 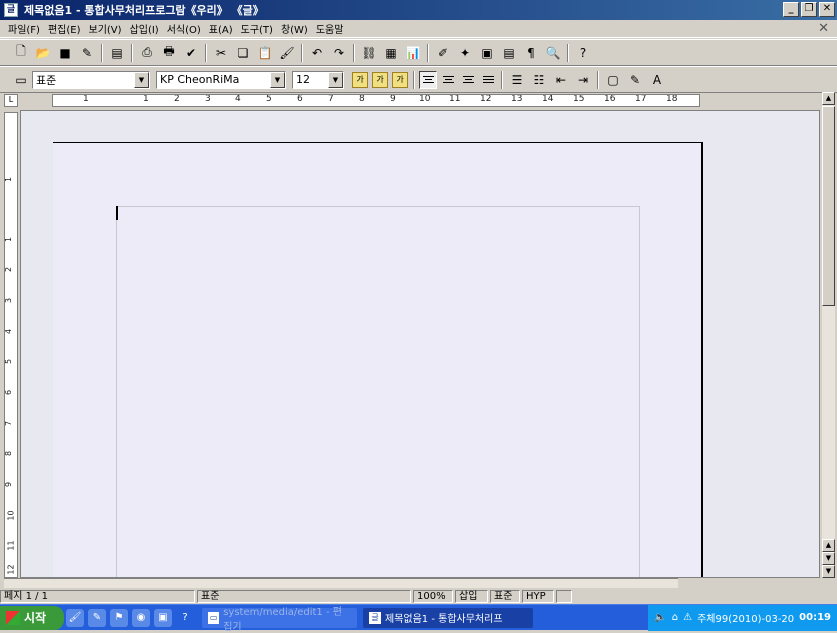 What do you see at coordinates (657, 80) in the screenshot?
I see `font-color-icon: A` at bounding box center [657, 80].